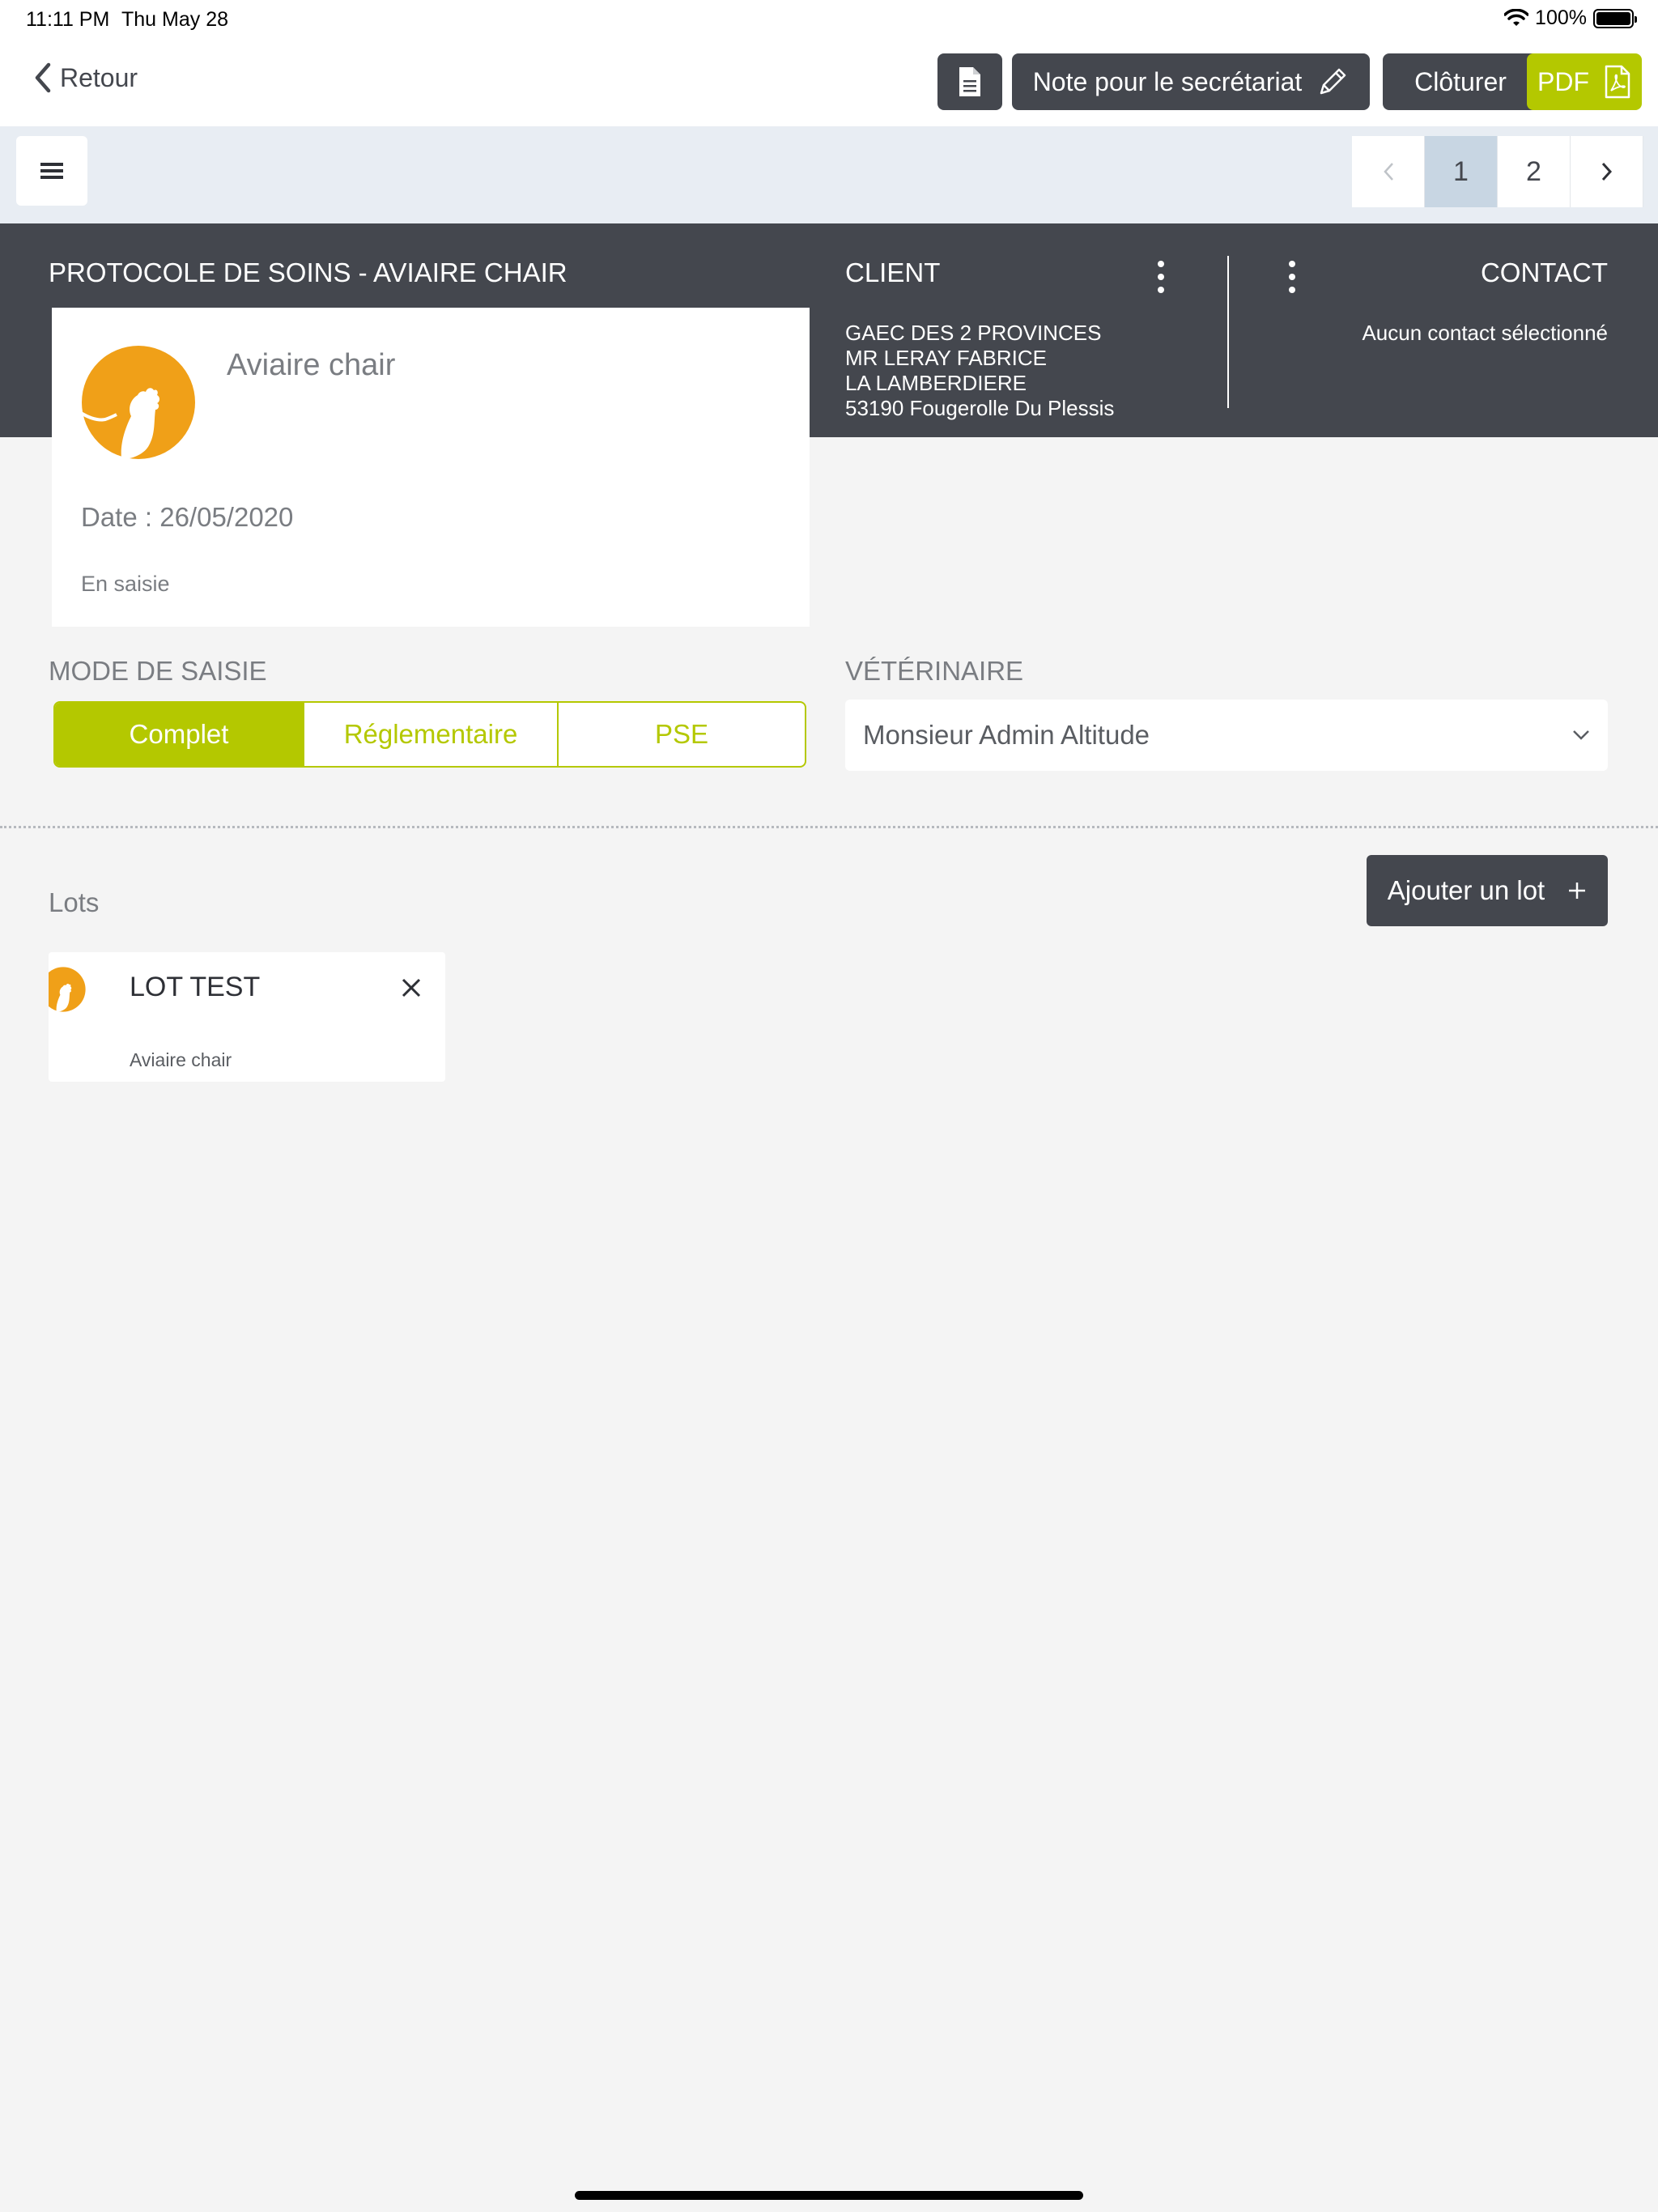 This screenshot has width=1658, height=2212. Describe the element at coordinates (1006, 735) in the screenshot. I see `vet-selected-value: Monsieur Admin Altitude` at that location.